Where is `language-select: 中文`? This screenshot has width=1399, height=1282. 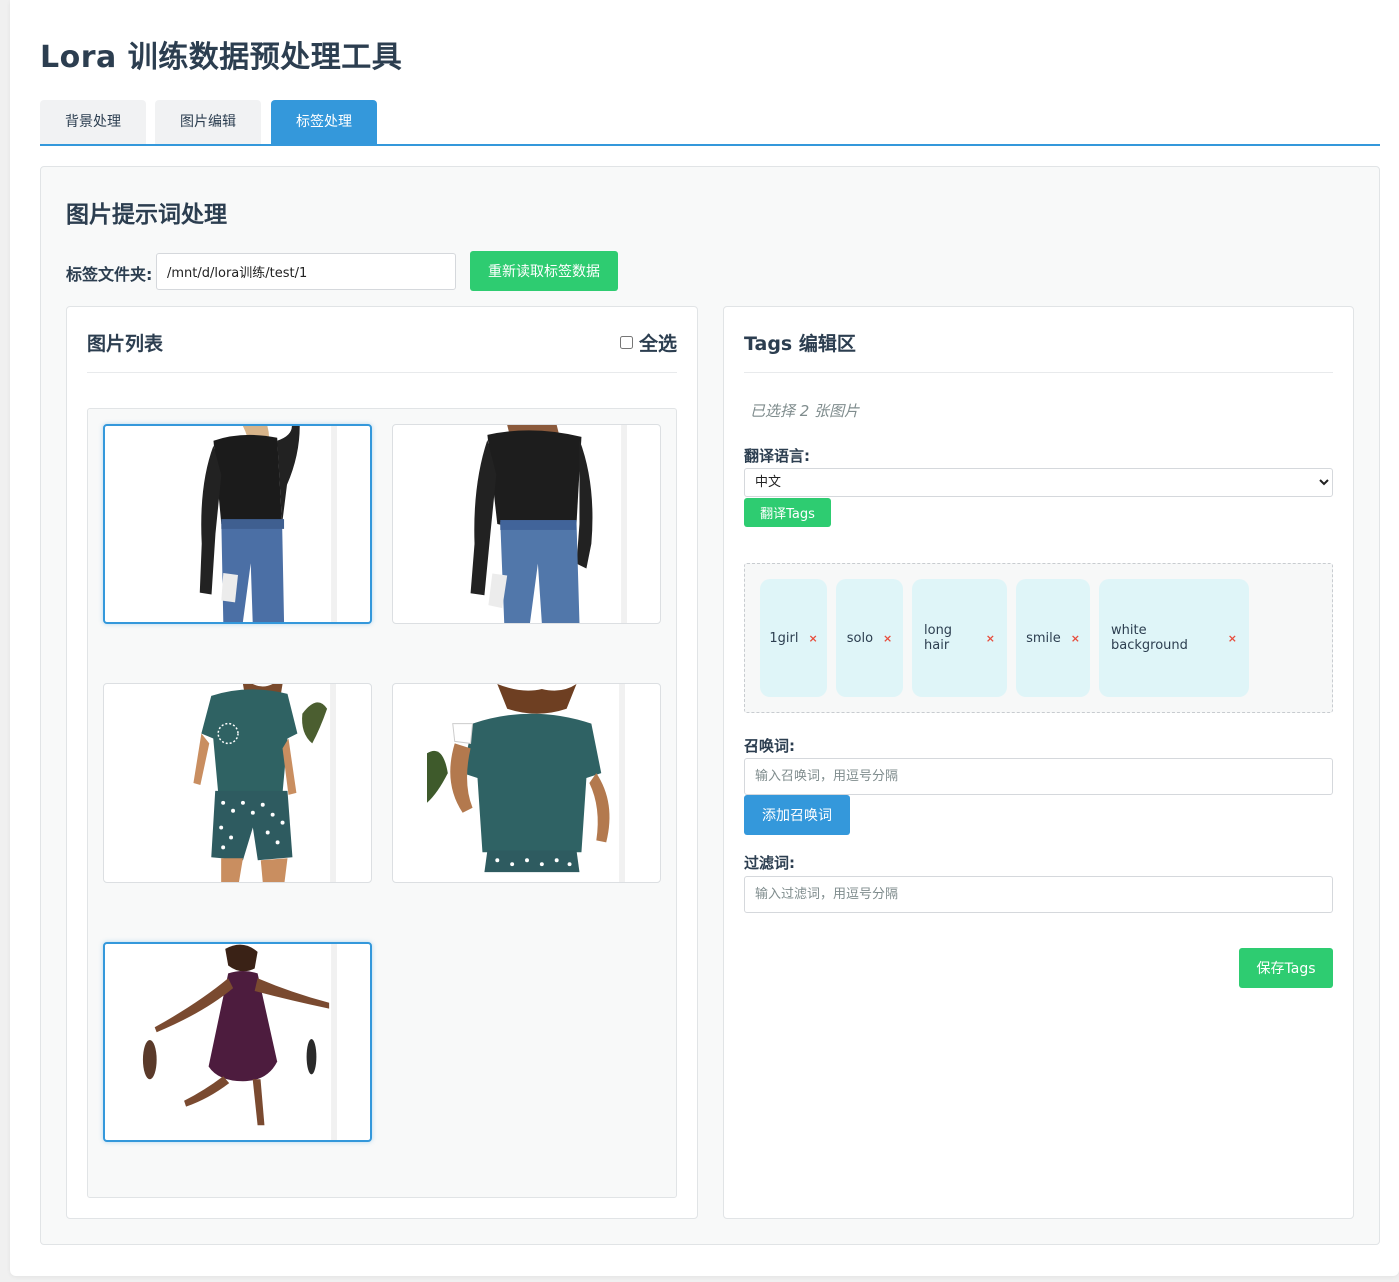 language-select: 中文 is located at coordinates (1038, 482).